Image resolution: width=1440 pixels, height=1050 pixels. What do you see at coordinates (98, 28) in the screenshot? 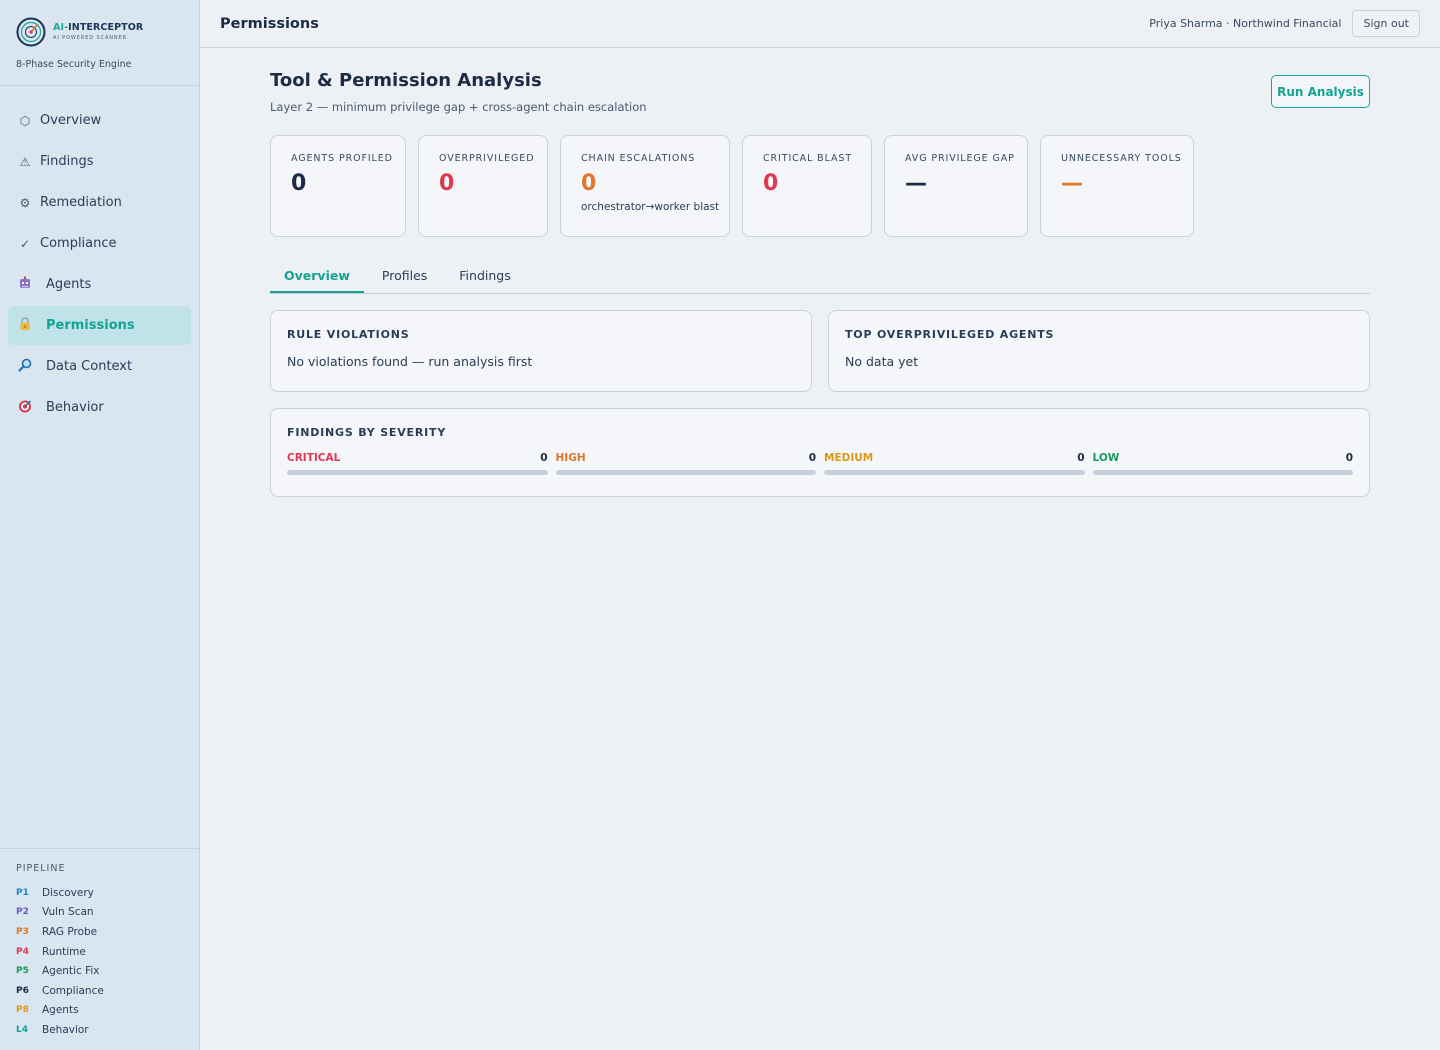
I see `brand-name: AI-INTERCEPTOR` at bounding box center [98, 28].